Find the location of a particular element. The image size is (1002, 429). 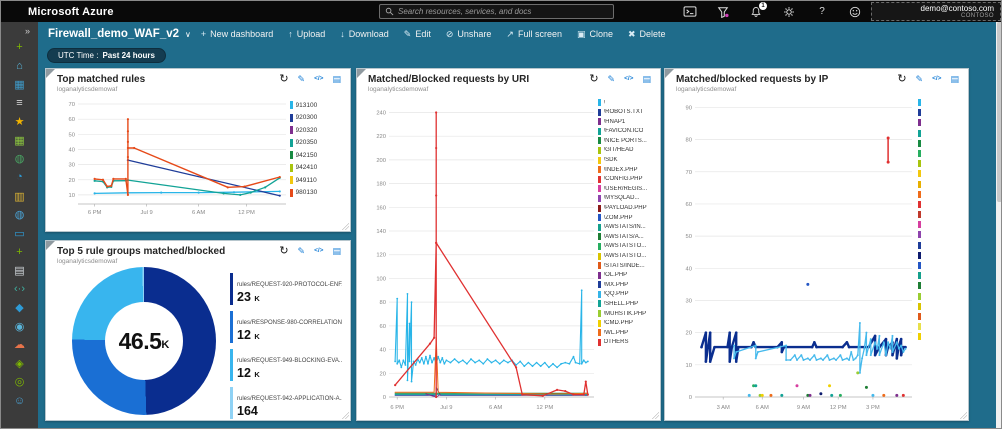

sidebar-item-all-resources: ▦ is located at coordinates (19, 140).